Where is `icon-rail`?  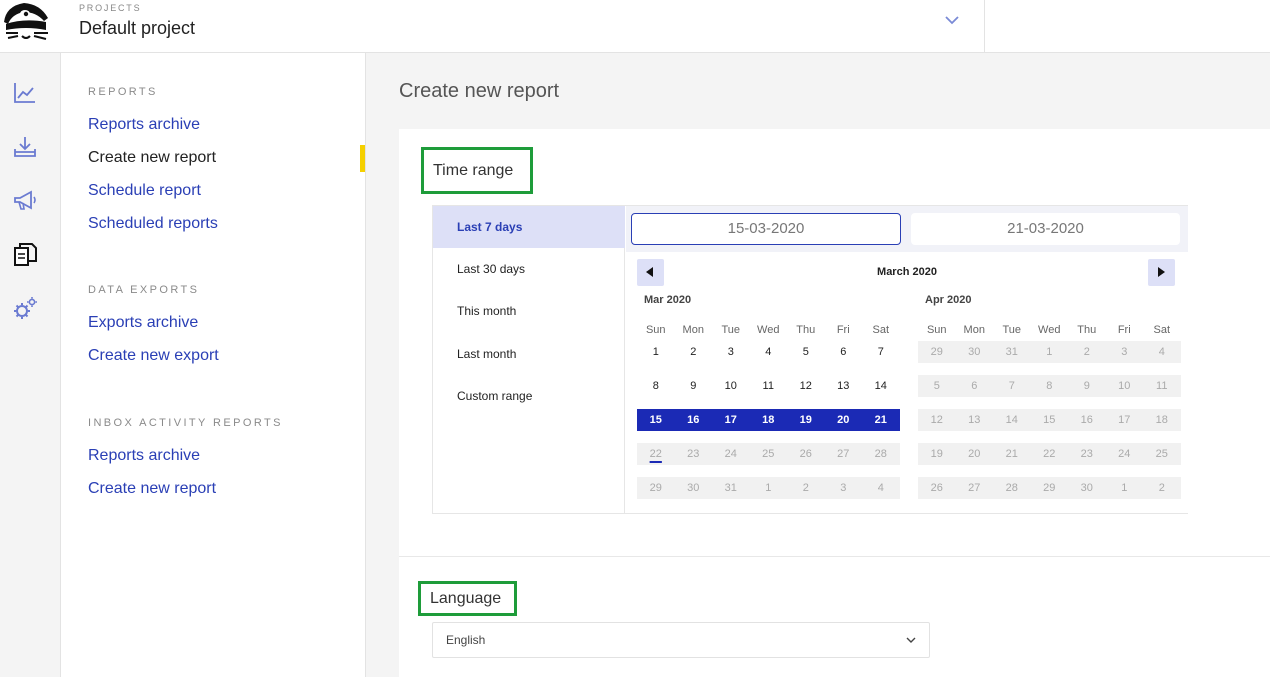
icon-rail is located at coordinates (30, 365).